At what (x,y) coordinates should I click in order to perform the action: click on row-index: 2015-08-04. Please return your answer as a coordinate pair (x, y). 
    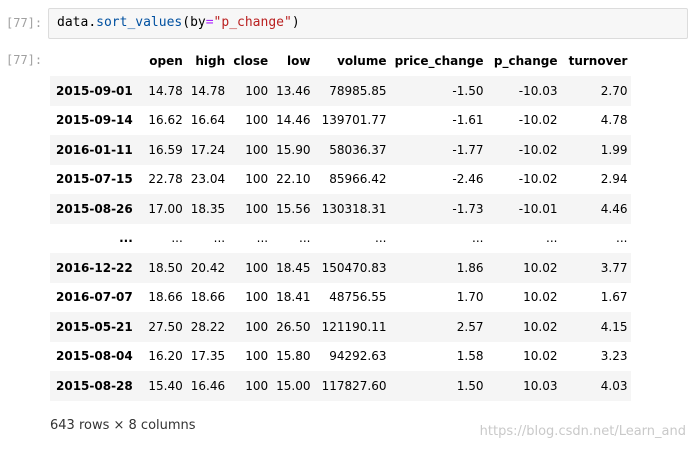
    Looking at the image, I should click on (94, 356).